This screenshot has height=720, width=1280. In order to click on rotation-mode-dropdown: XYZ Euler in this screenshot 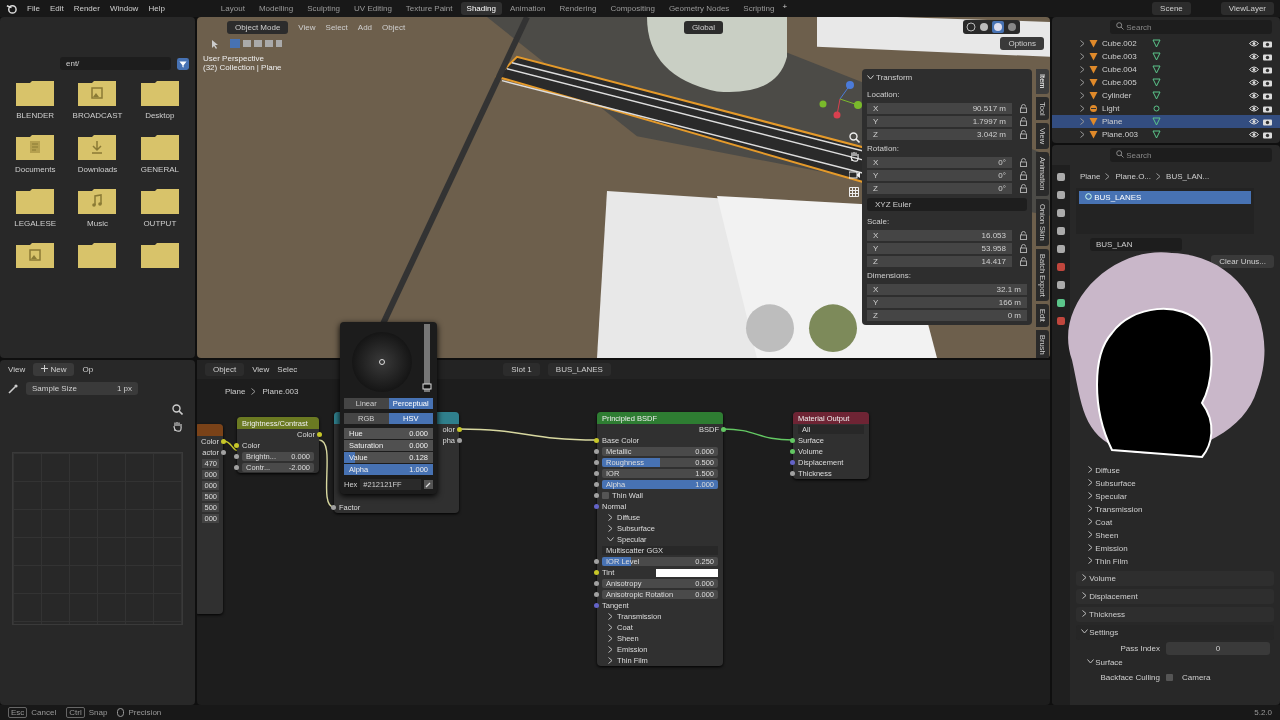, I will do `click(947, 204)`.